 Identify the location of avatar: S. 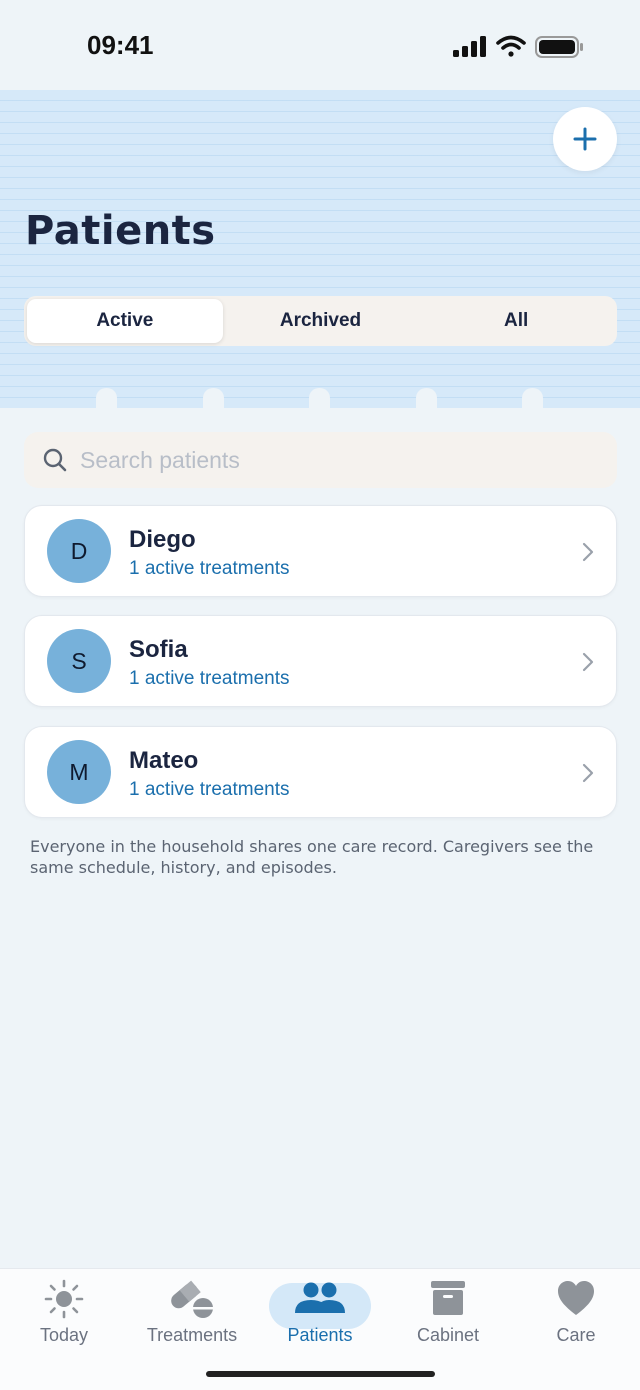
(79, 661).